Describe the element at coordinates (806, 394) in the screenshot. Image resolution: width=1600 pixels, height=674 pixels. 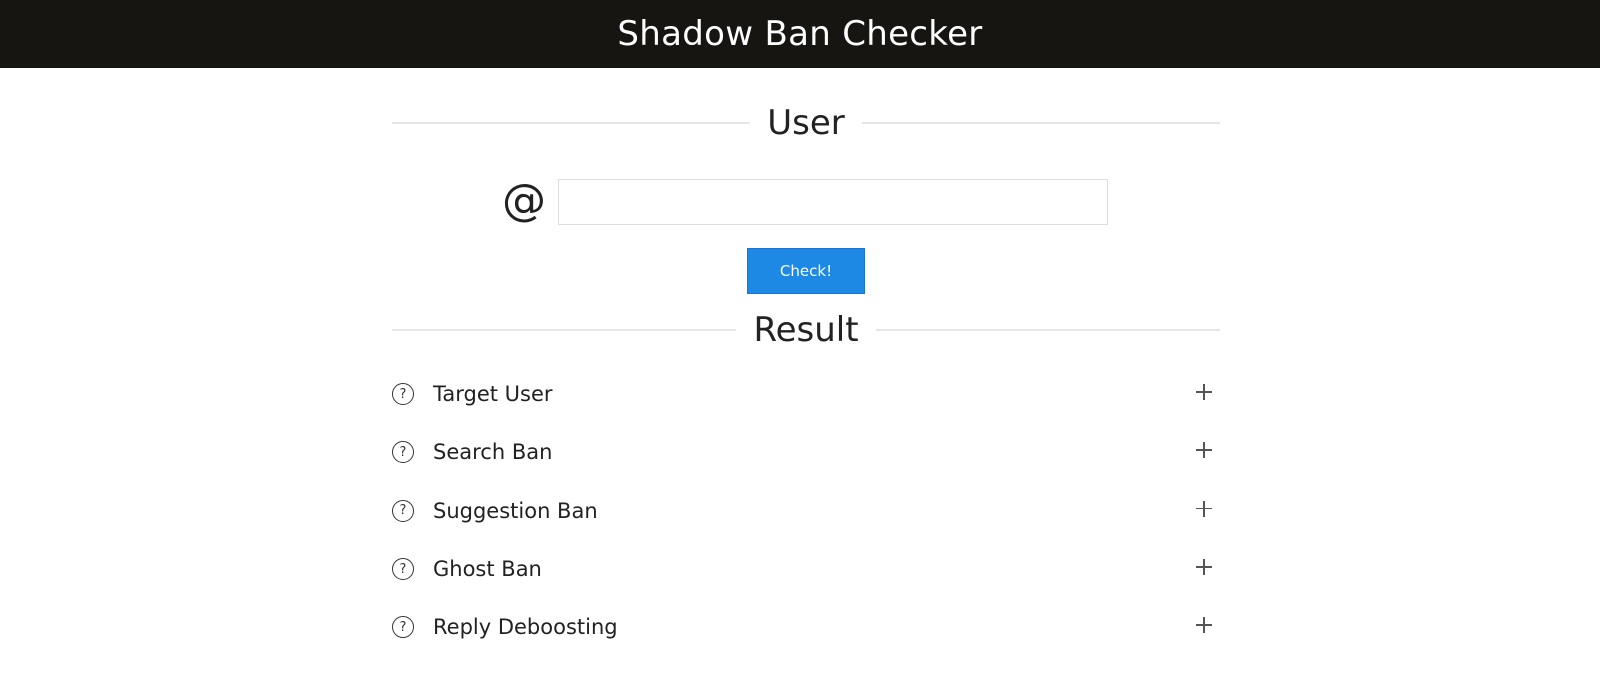
I see `result-item-target-user: ? Target User` at that location.